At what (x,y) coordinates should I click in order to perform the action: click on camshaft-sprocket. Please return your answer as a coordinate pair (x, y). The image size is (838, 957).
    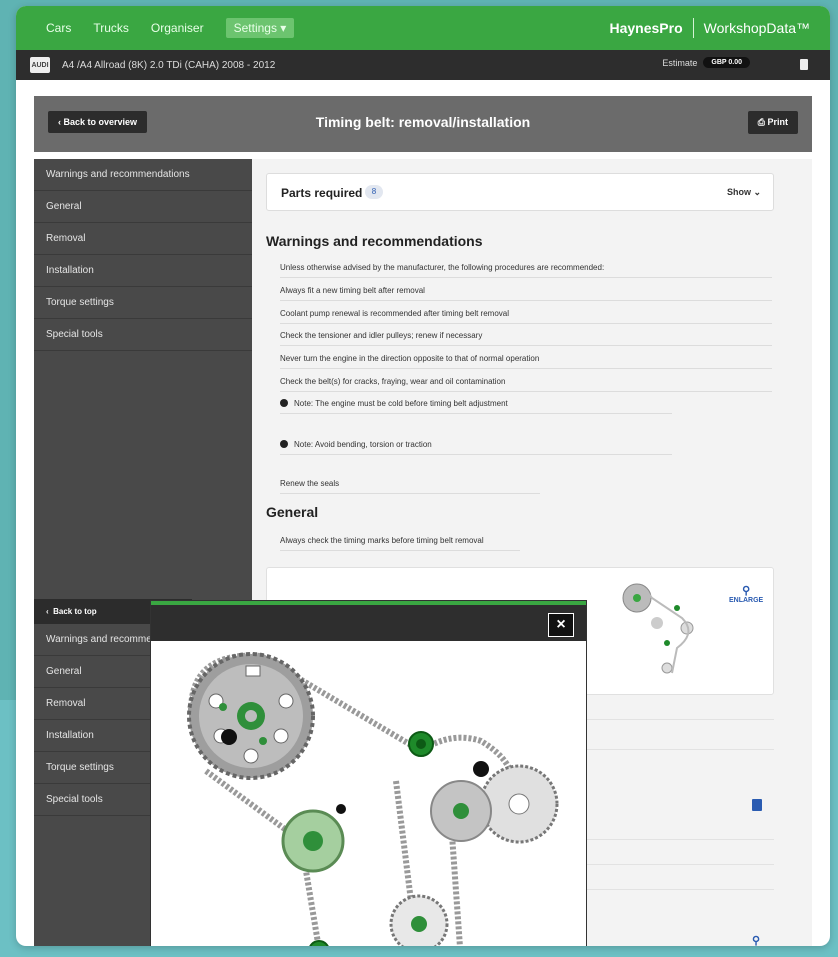
    Looking at the image, I should click on (251, 716).